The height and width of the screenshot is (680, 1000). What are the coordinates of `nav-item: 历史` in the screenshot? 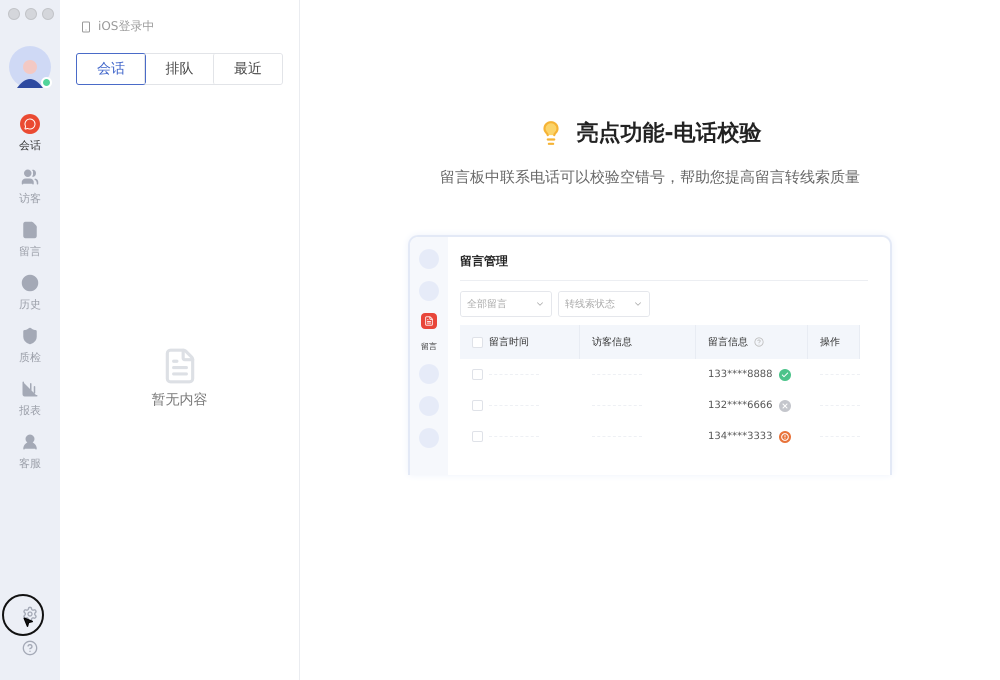 It's located at (30, 292).